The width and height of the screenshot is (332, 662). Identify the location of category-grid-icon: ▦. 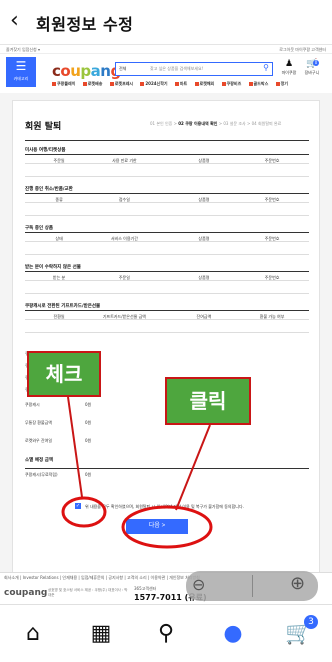
(101, 634).